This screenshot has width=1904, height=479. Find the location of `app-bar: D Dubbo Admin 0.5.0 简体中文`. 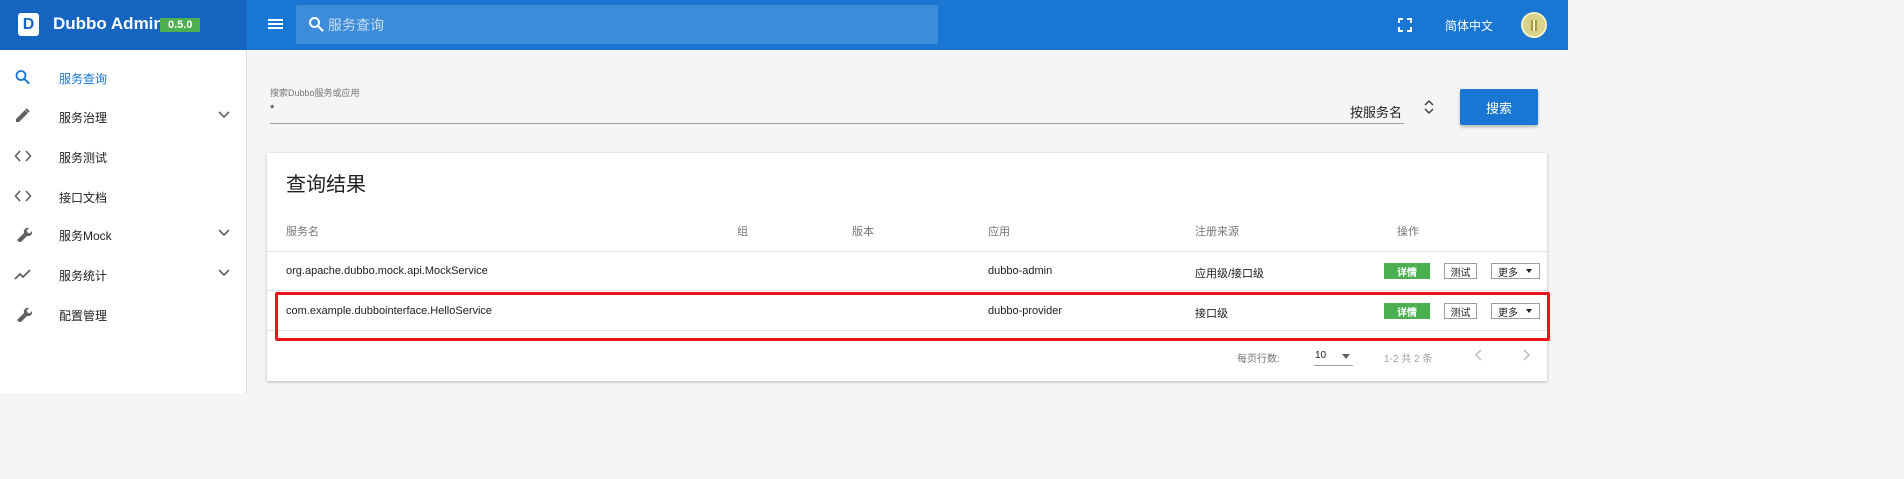

app-bar: D Dubbo Admin 0.5.0 简体中文 is located at coordinates (784, 25).